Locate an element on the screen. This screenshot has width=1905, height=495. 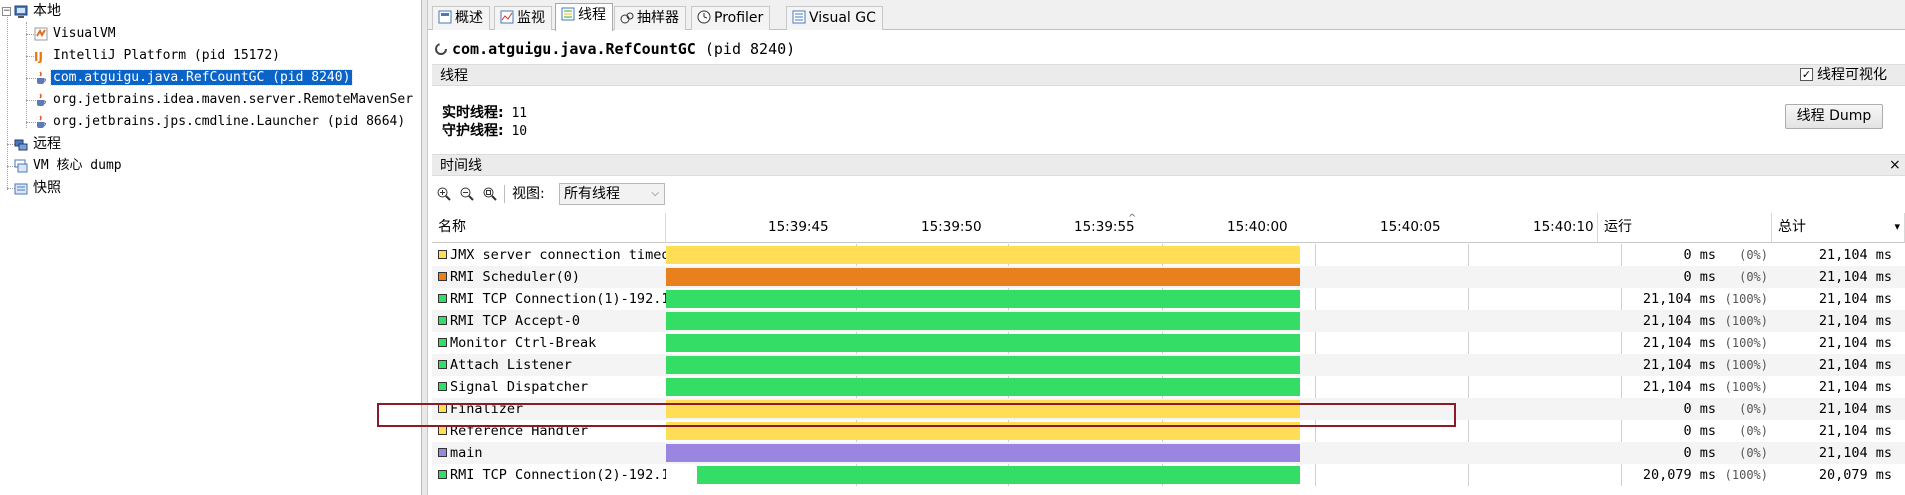
tab-sampler: 抽样器 is located at coordinates (650, 18).